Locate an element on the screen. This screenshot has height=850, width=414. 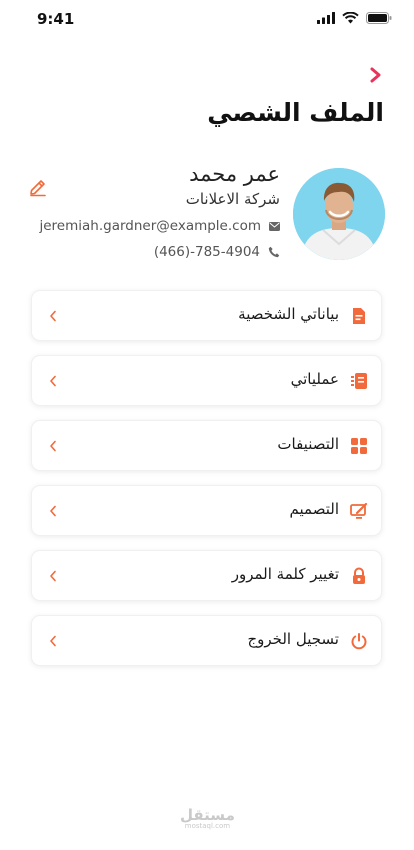
clipboard-icon is located at coordinates (359, 381).